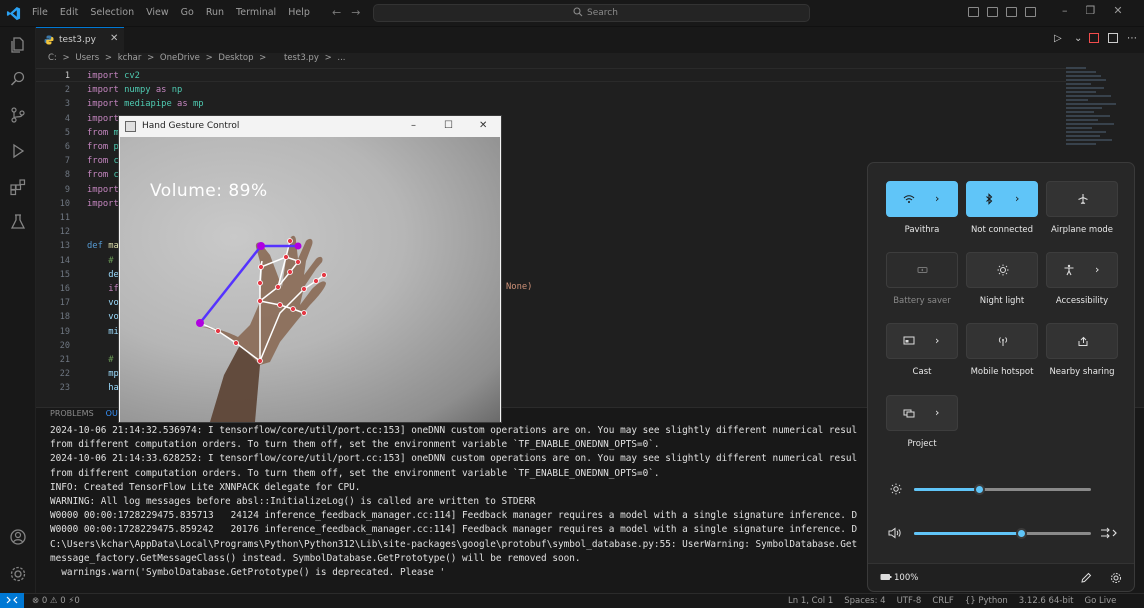 This screenshot has width=1144, height=608. What do you see at coordinates (942, 601) in the screenshot?
I see `line-endings: CRLF` at bounding box center [942, 601].